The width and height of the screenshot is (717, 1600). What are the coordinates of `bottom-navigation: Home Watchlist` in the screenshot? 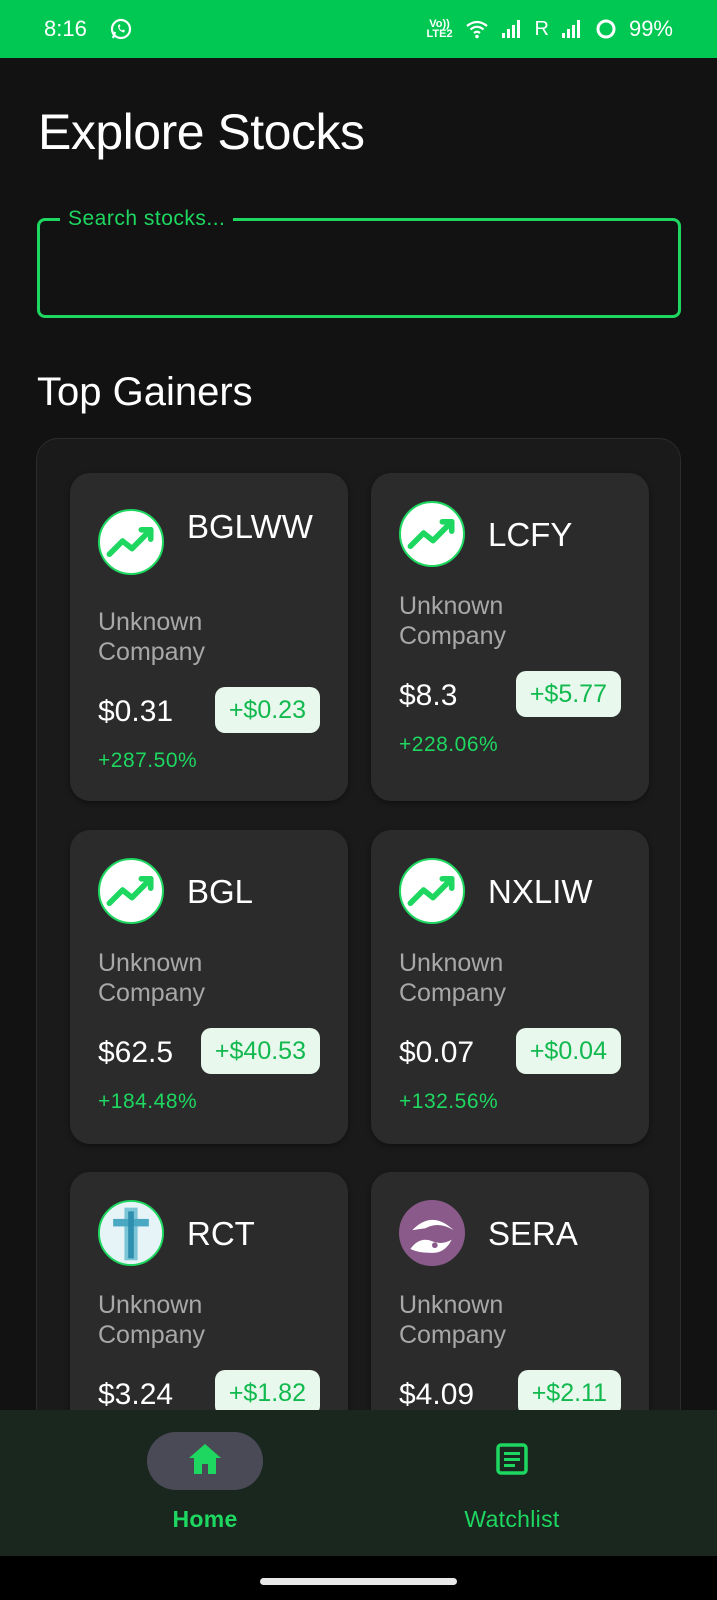 It's located at (358, 1483).